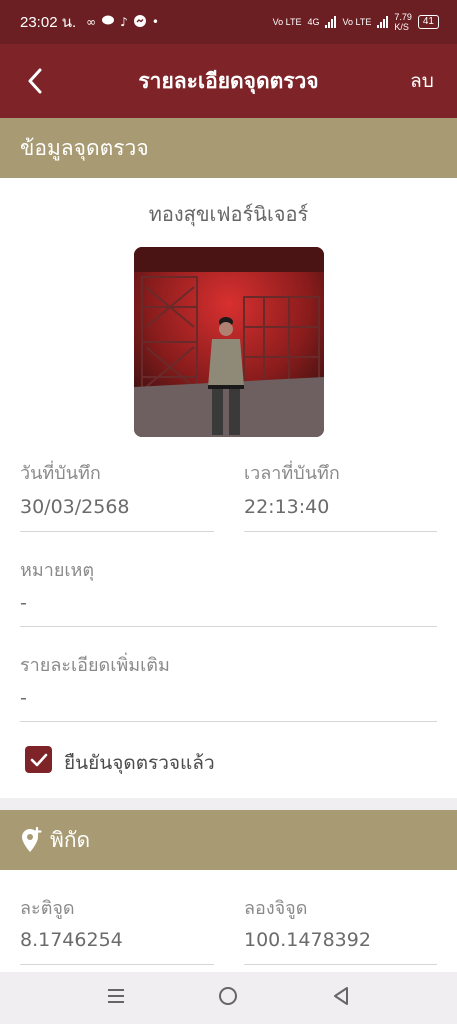 The height and width of the screenshot is (1024, 457). I want to click on signal-icon, so click(331, 22).